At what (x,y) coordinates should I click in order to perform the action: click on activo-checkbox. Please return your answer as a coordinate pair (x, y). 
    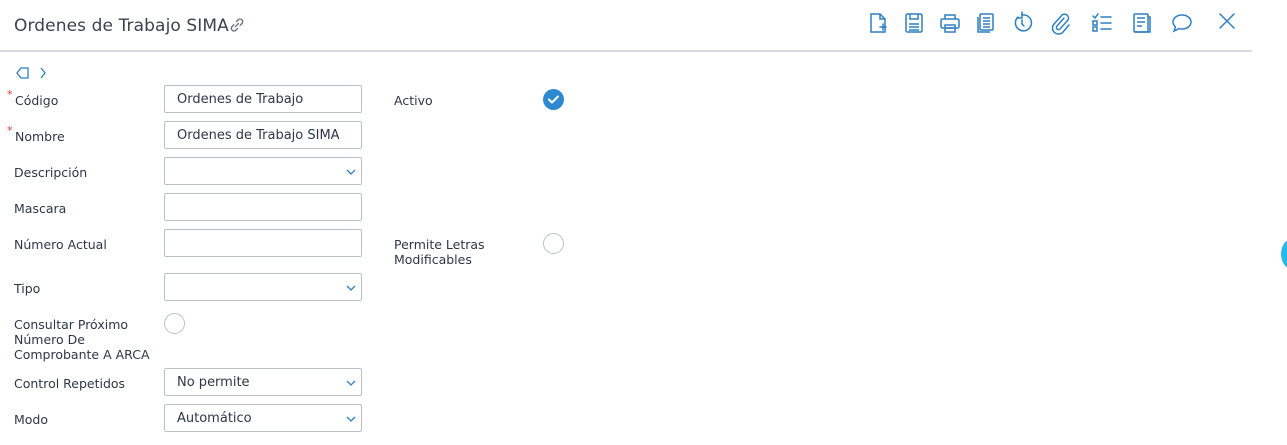
    Looking at the image, I should click on (553, 99).